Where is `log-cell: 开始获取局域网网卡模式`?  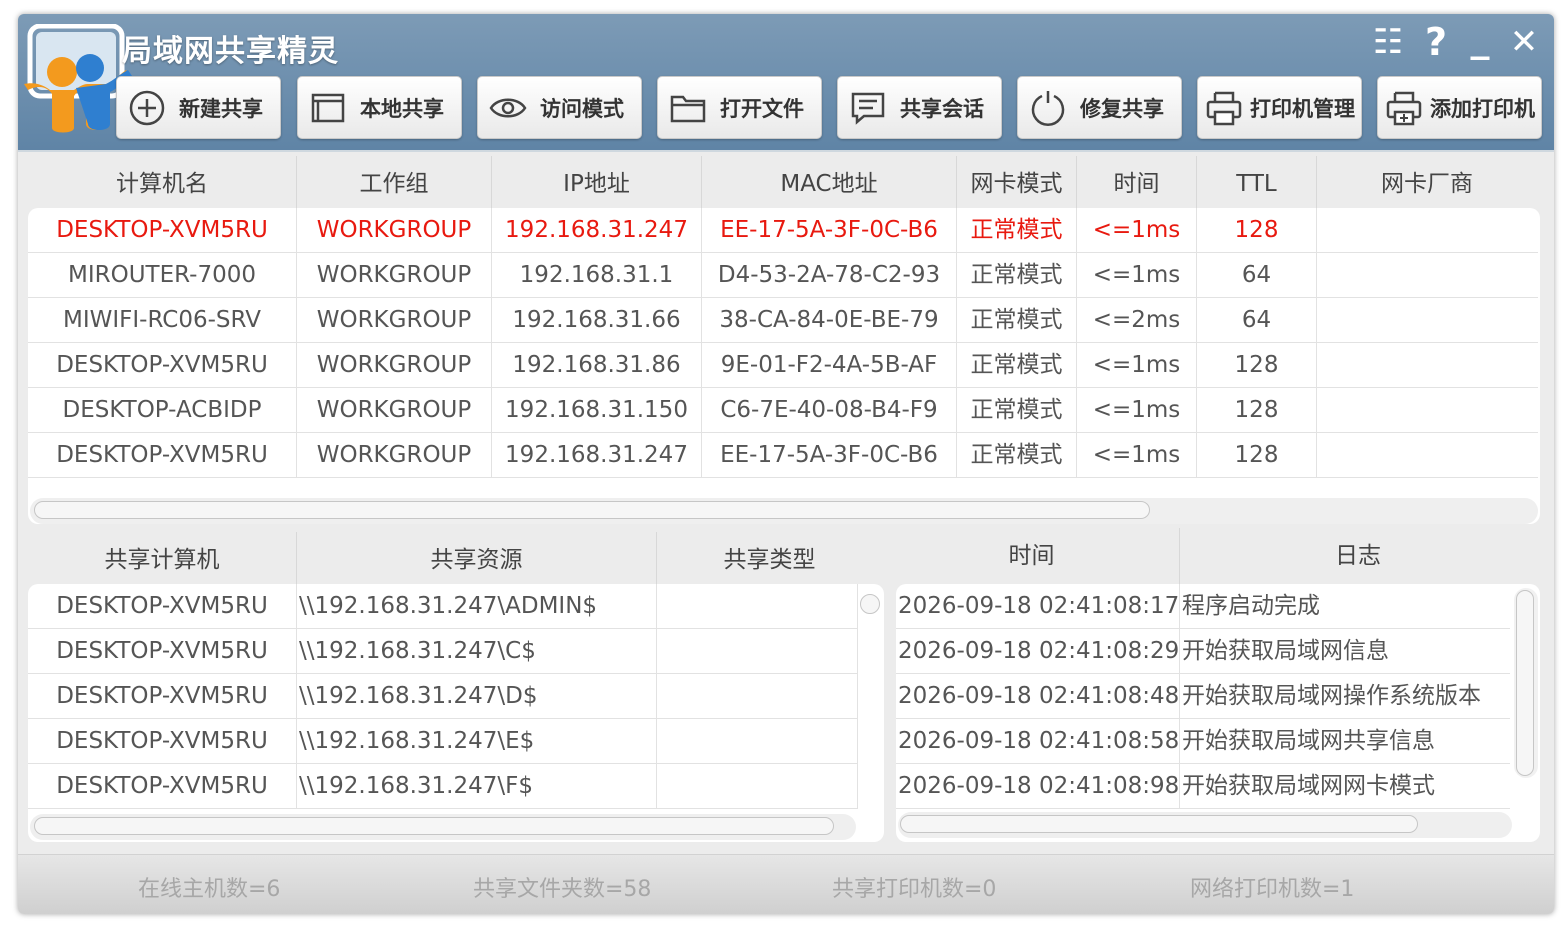
log-cell: 开始获取局域网网卡模式 is located at coordinates (1308, 786).